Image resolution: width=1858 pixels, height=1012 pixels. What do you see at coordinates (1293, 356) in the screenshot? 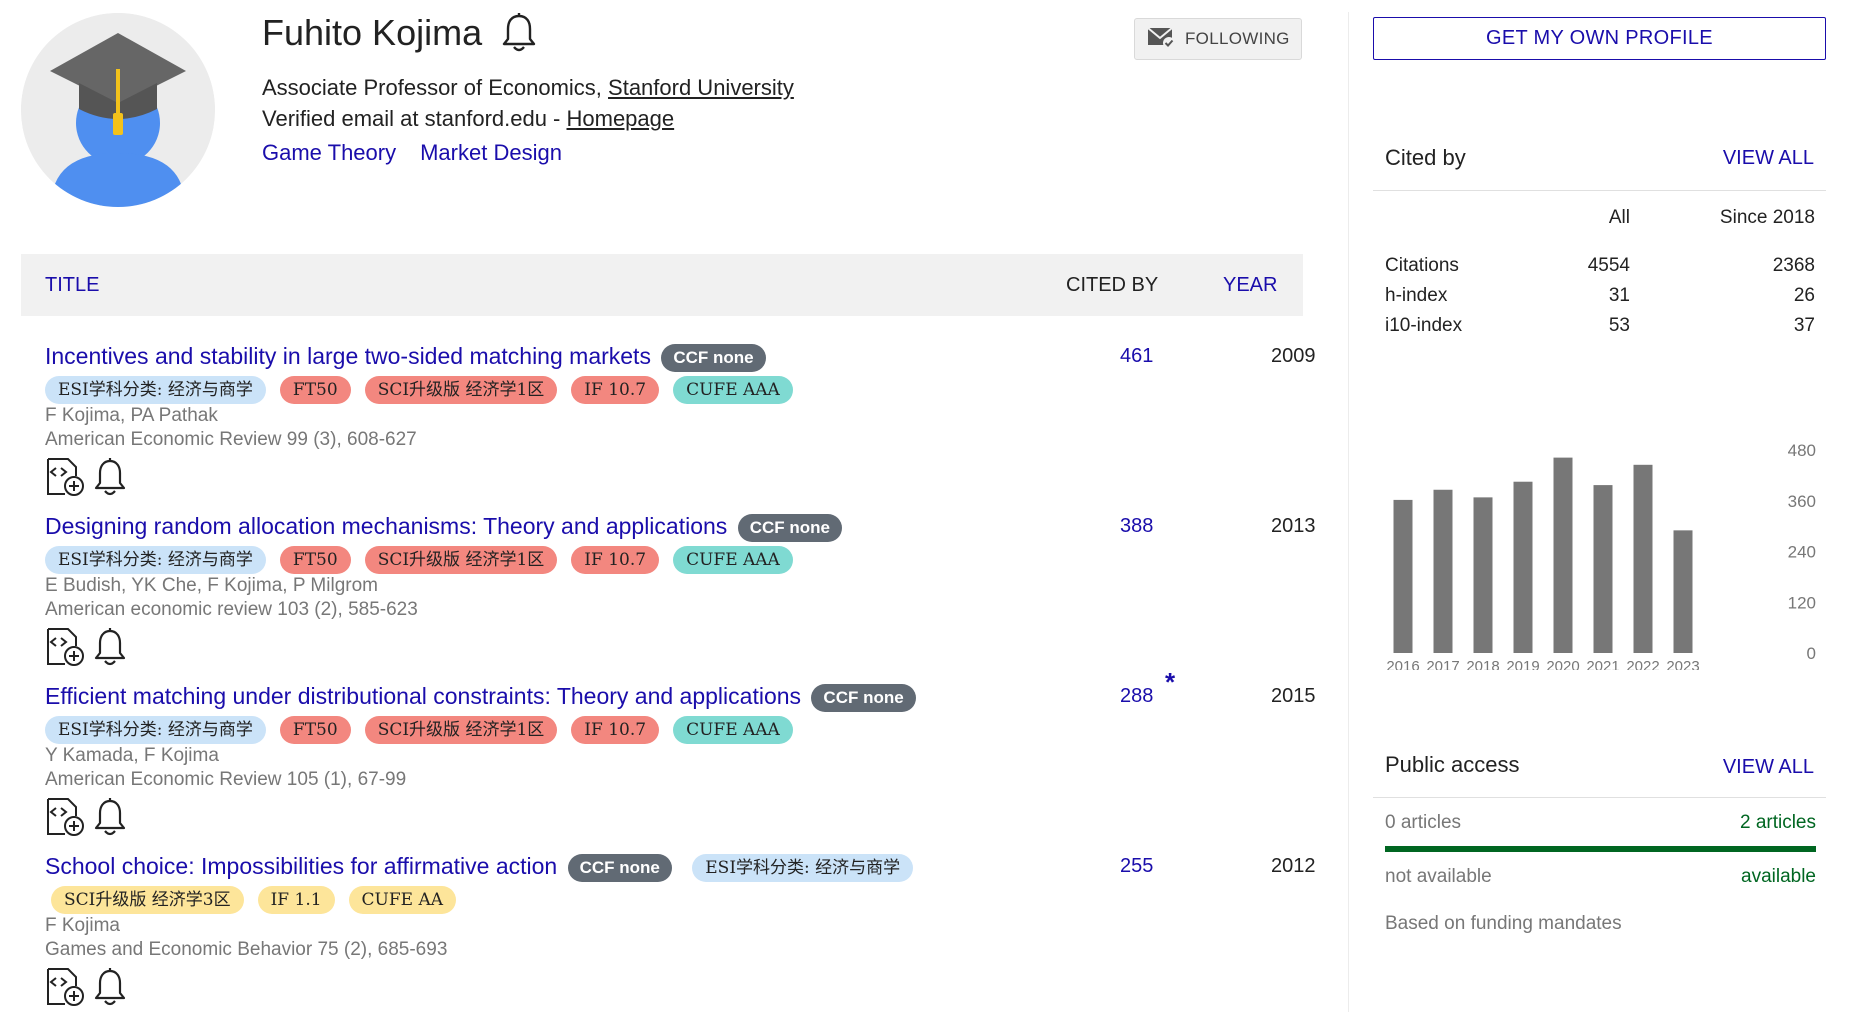
I see `article-year: 2009` at bounding box center [1293, 356].